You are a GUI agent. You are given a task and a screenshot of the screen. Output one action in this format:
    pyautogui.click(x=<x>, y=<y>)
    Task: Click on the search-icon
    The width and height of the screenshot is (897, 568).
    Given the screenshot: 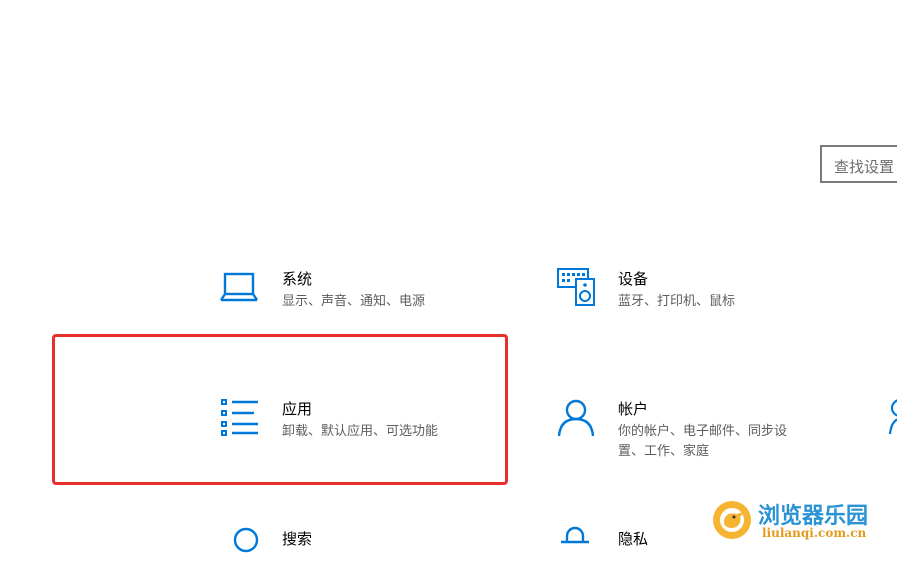 What is the action you would take?
    pyautogui.click(x=246, y=540)
    